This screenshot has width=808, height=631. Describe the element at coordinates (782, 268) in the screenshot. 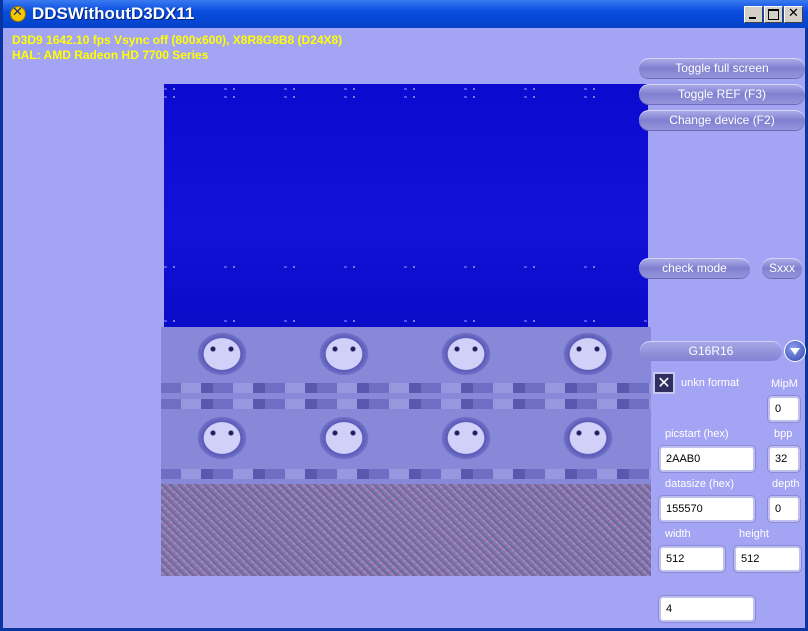

I see `sxxx-button: Sxxx` at that location.